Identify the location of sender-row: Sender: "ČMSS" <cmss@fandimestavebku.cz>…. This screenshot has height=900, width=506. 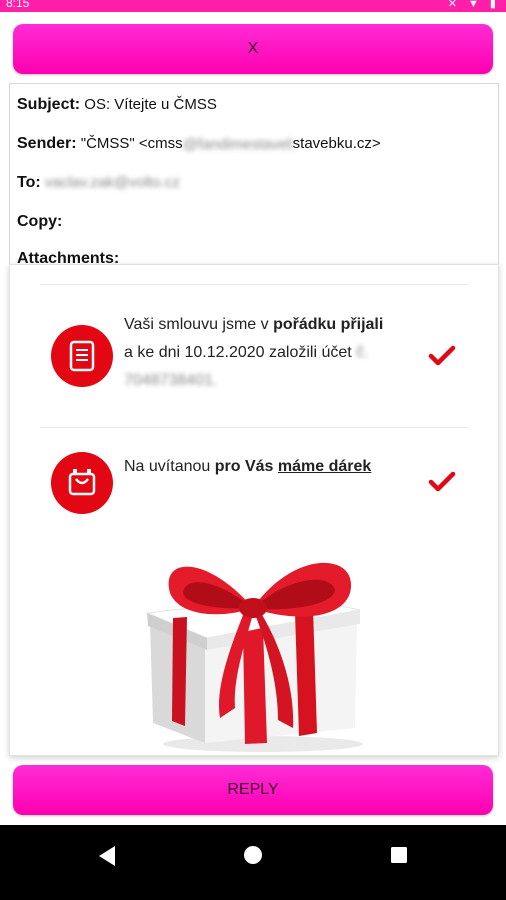
(199, 144).